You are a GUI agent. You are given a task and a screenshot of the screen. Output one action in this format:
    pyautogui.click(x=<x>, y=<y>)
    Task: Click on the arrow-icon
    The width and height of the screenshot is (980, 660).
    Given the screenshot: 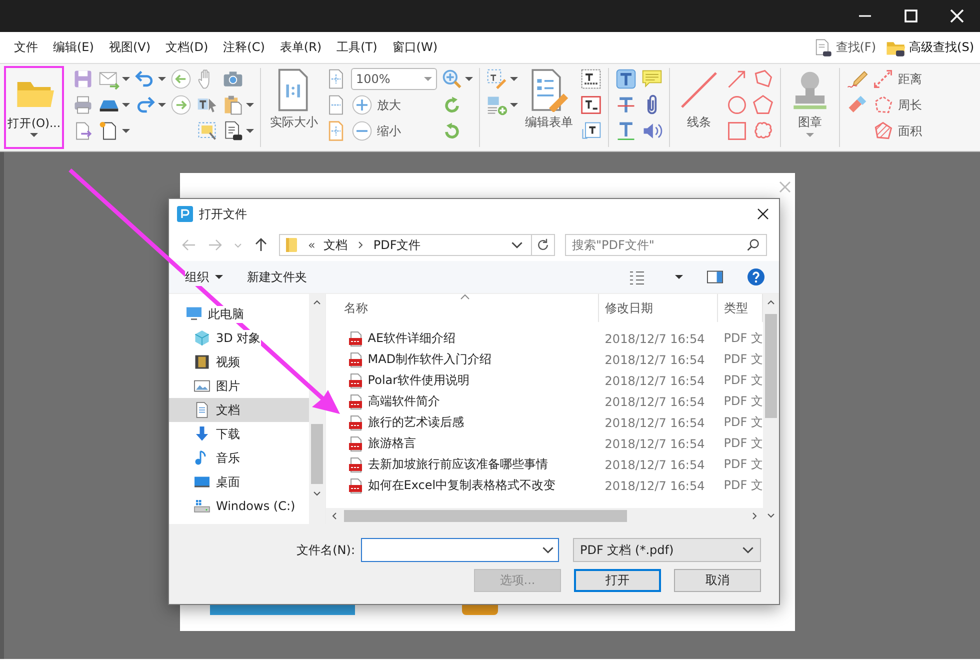 What is the action you would take?
    pyautogui.click(x=737, y=79)
    